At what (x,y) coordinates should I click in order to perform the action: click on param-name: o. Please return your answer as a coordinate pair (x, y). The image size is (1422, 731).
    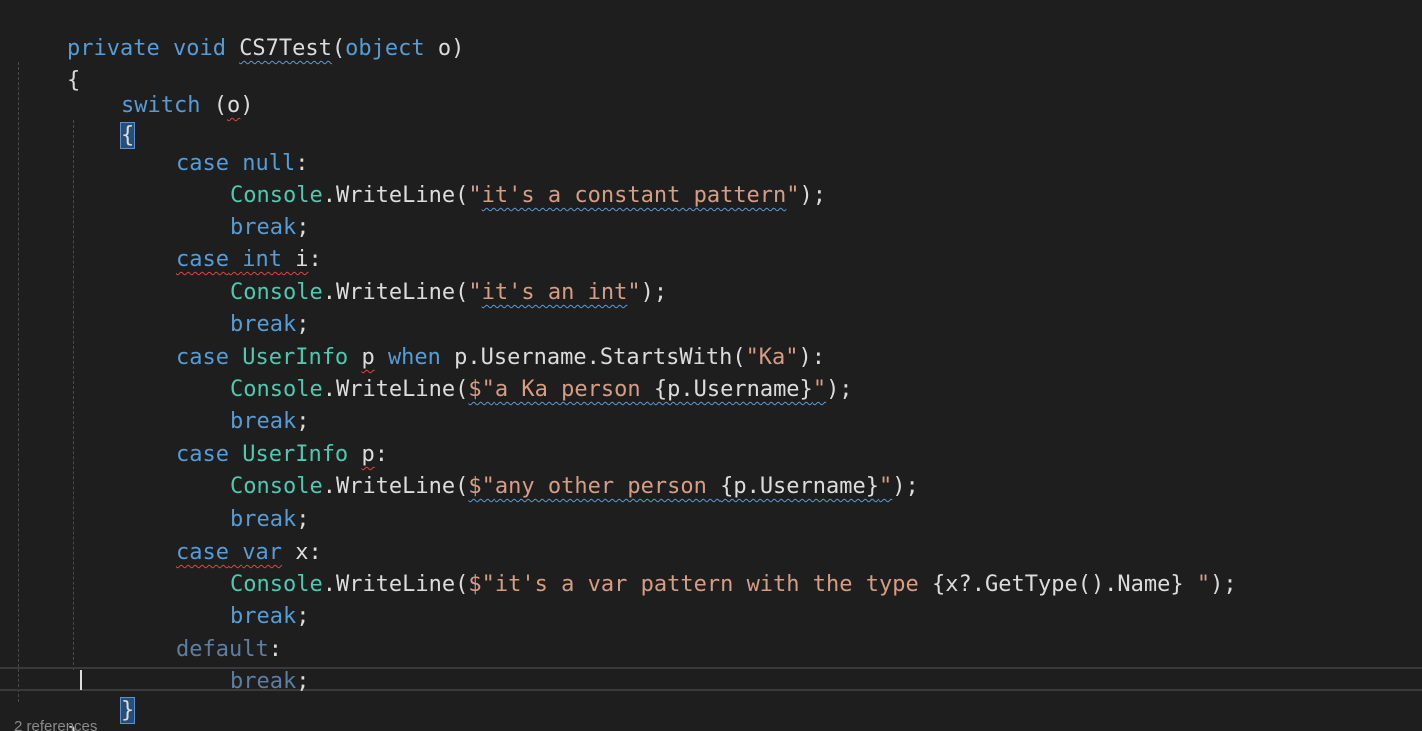
    Looking at the image, I should click on (438, 48).